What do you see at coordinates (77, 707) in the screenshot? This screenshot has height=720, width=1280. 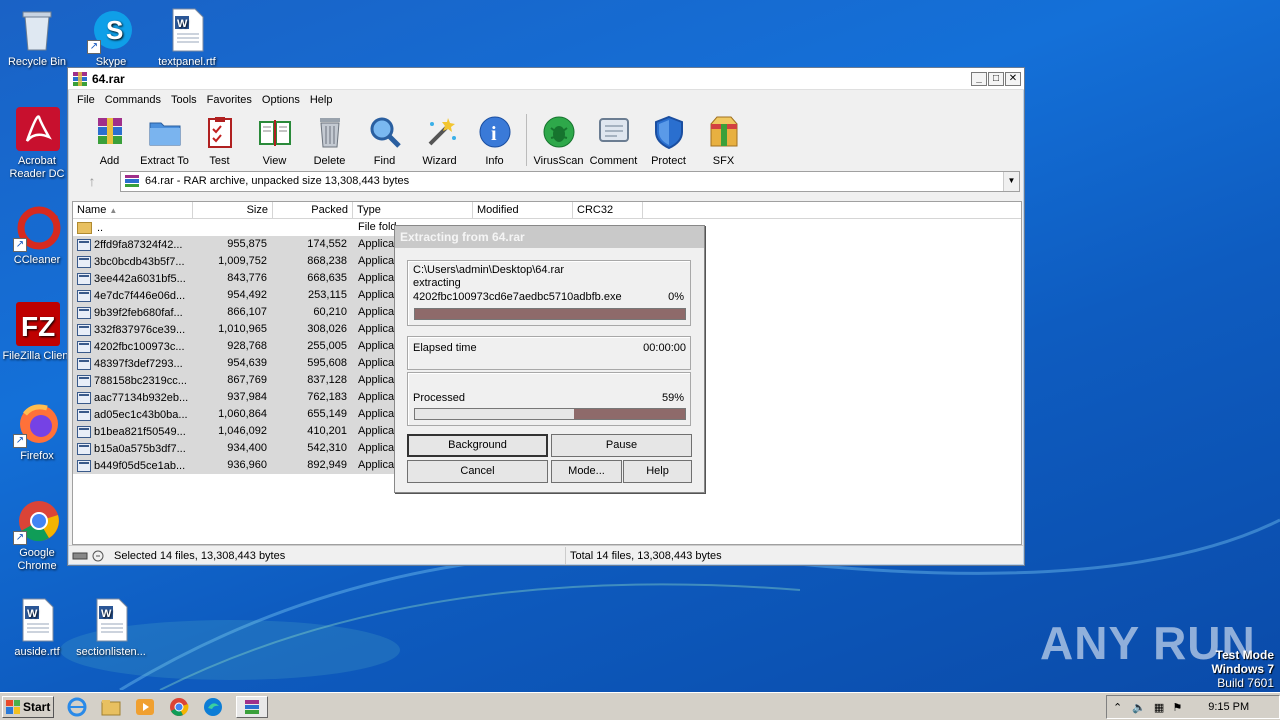 I see `internet-explorer-icon` at bounding box center [77, 707].